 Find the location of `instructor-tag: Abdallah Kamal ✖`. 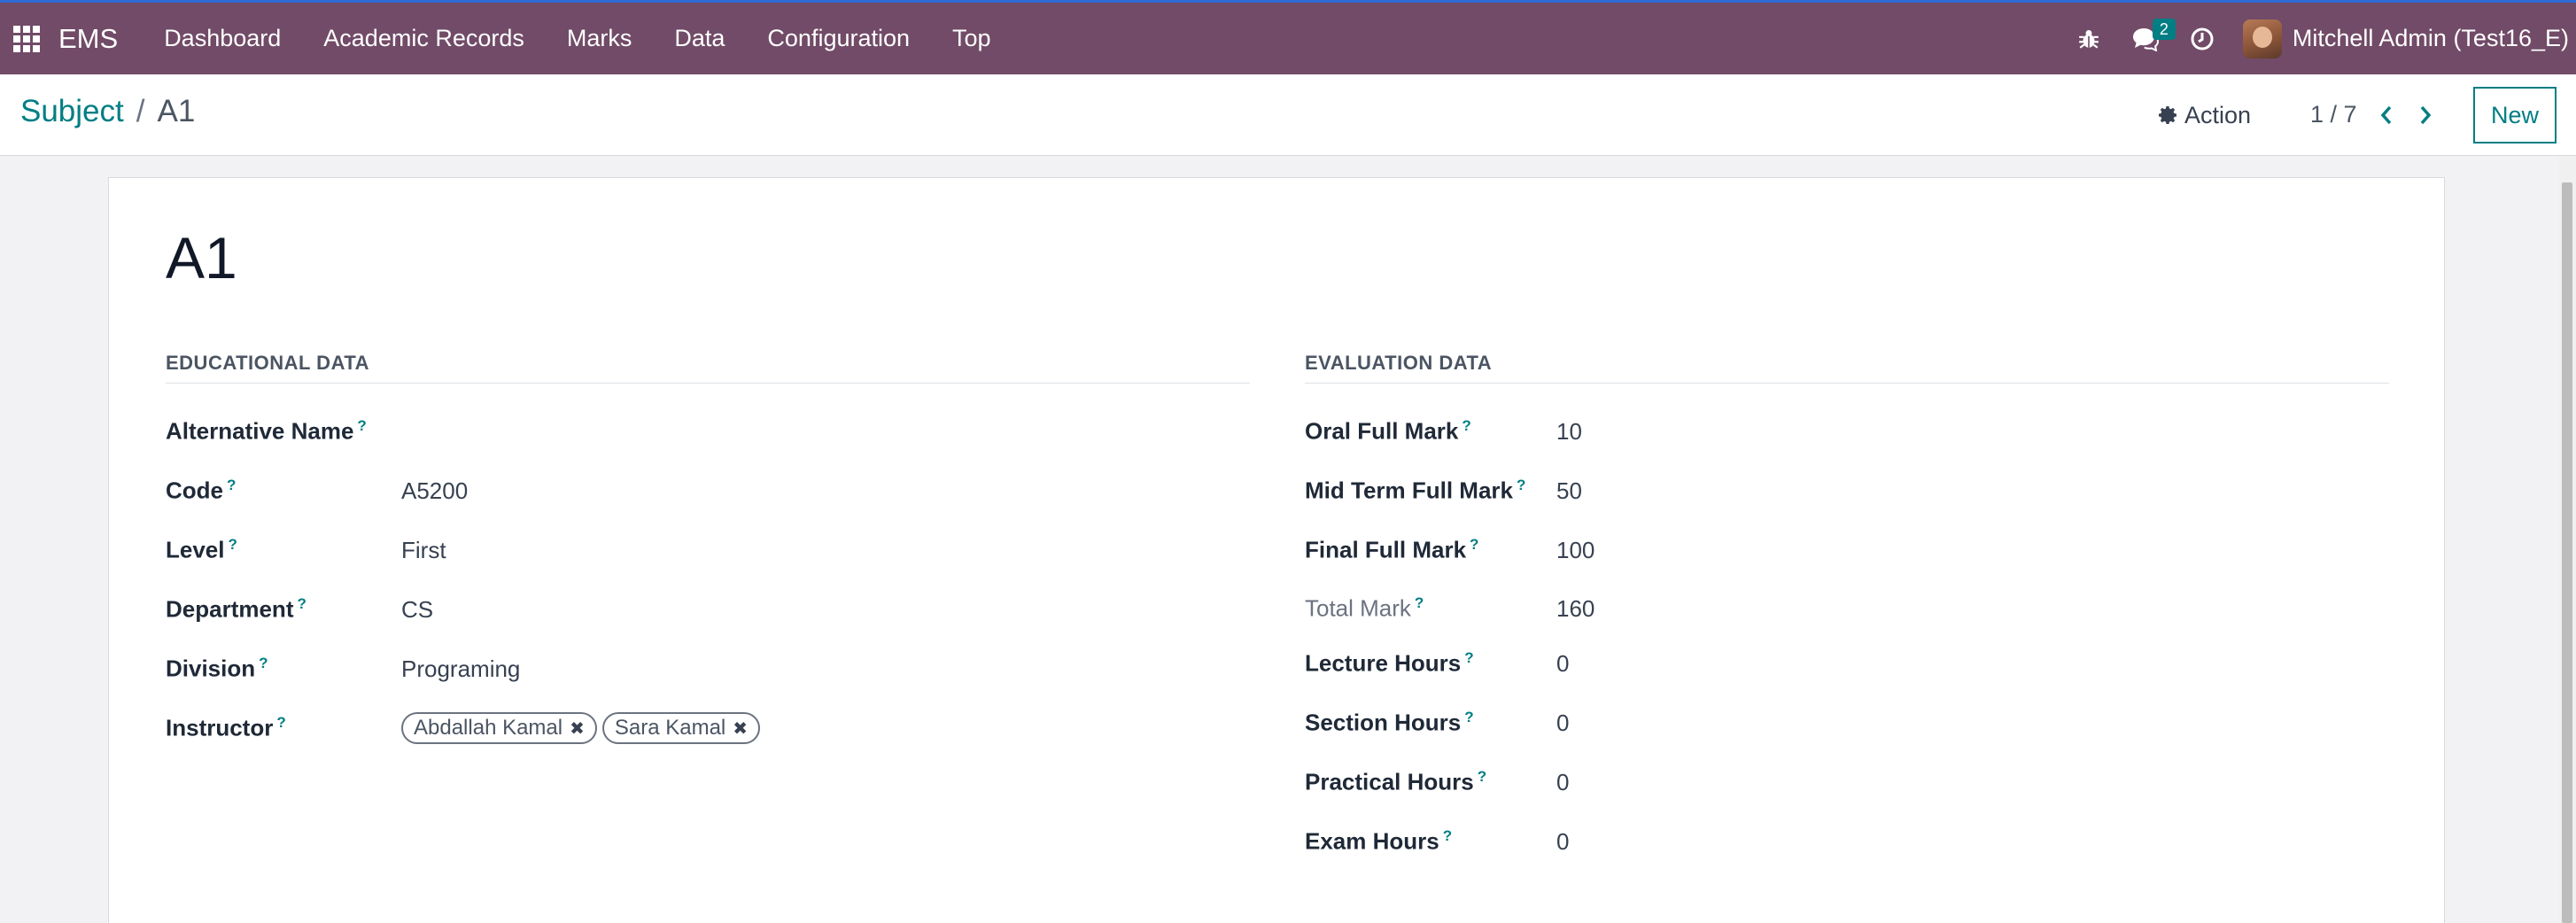

instructor-tag: Abdallah Kamal ✖ is located at coordinates (499, 728).